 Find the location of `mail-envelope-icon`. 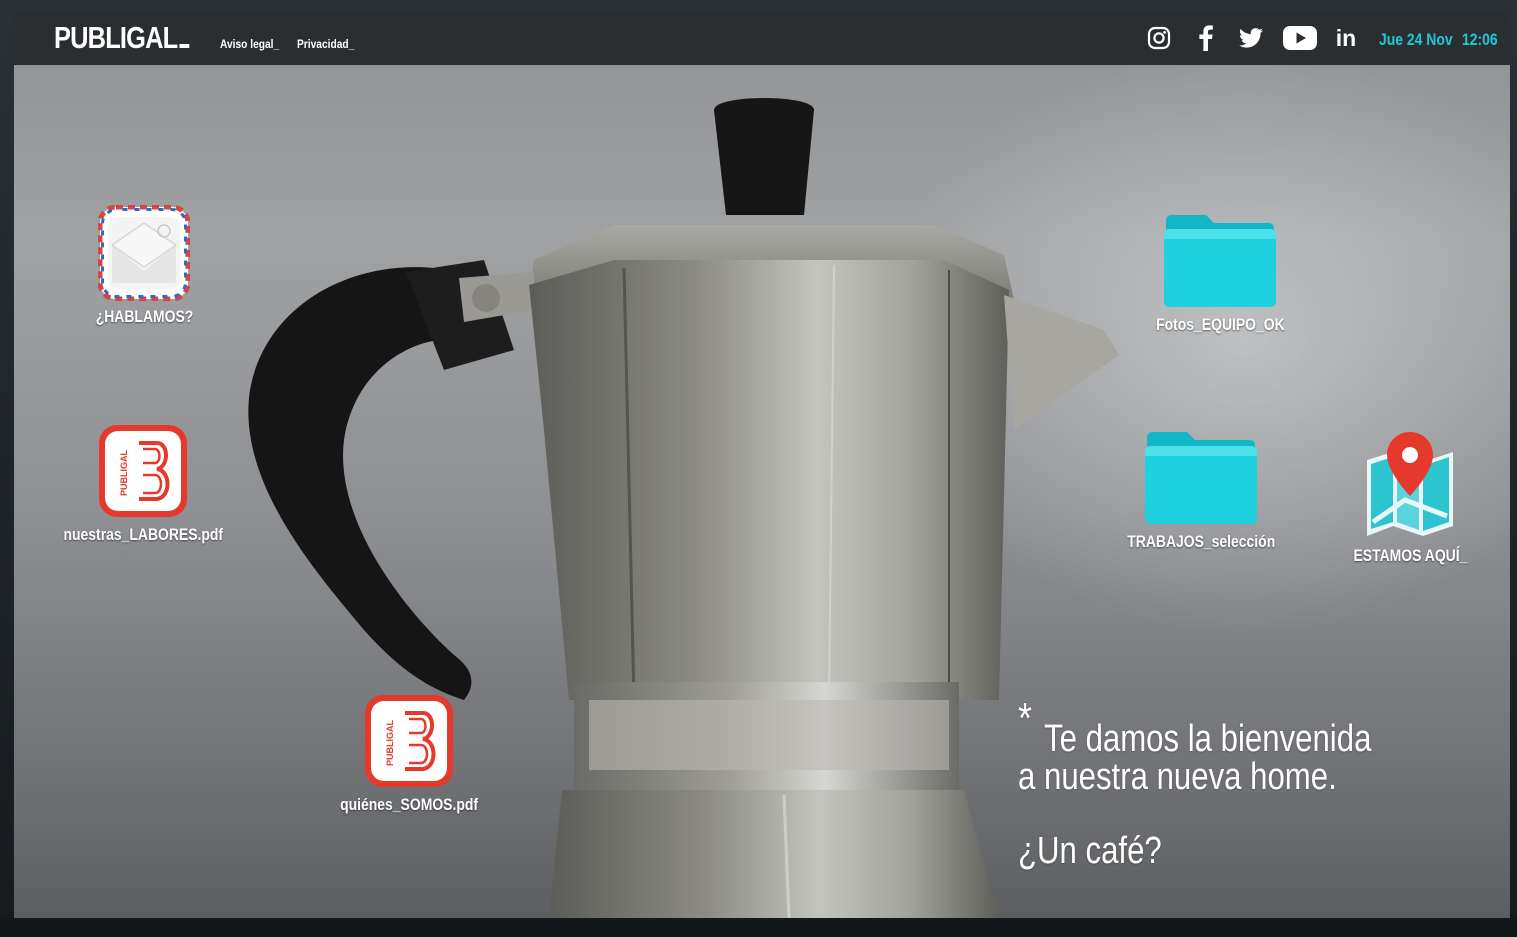

mail-envelope-icon is located at coordinates (144, 253).